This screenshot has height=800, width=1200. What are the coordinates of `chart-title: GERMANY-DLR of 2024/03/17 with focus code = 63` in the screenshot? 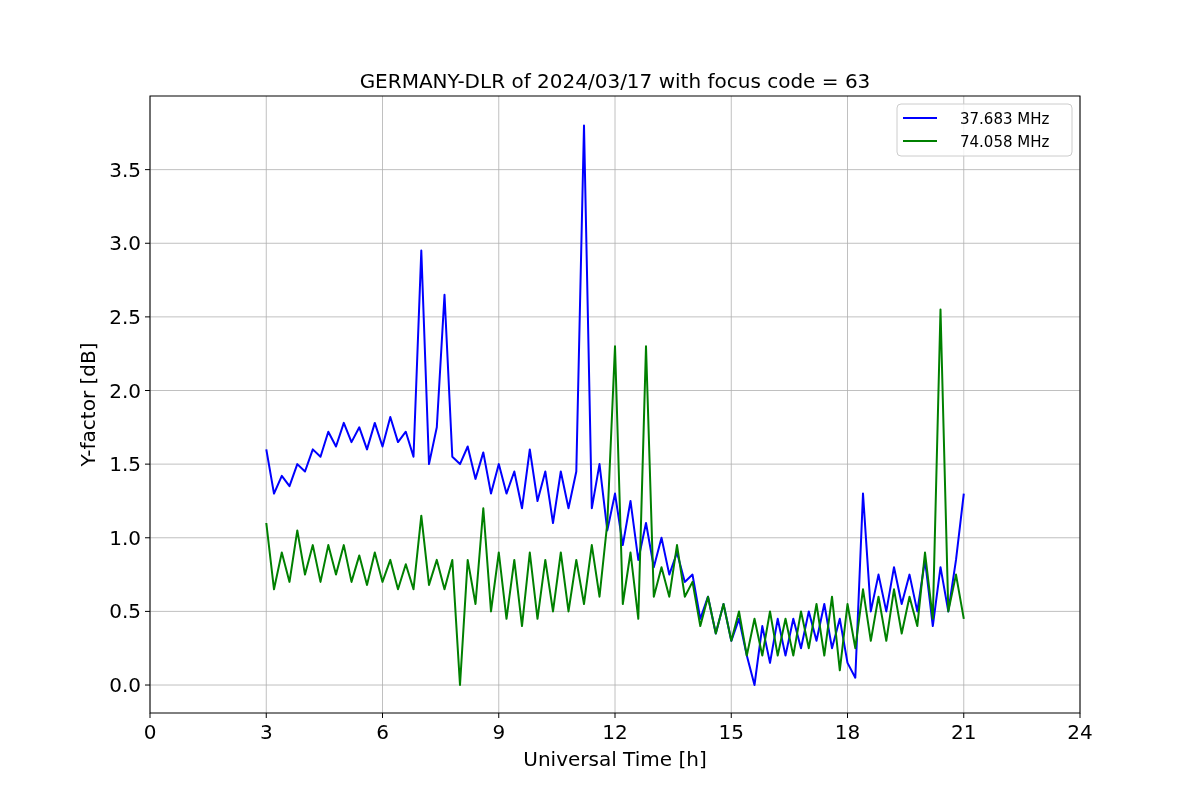 It's located at (615, 81).